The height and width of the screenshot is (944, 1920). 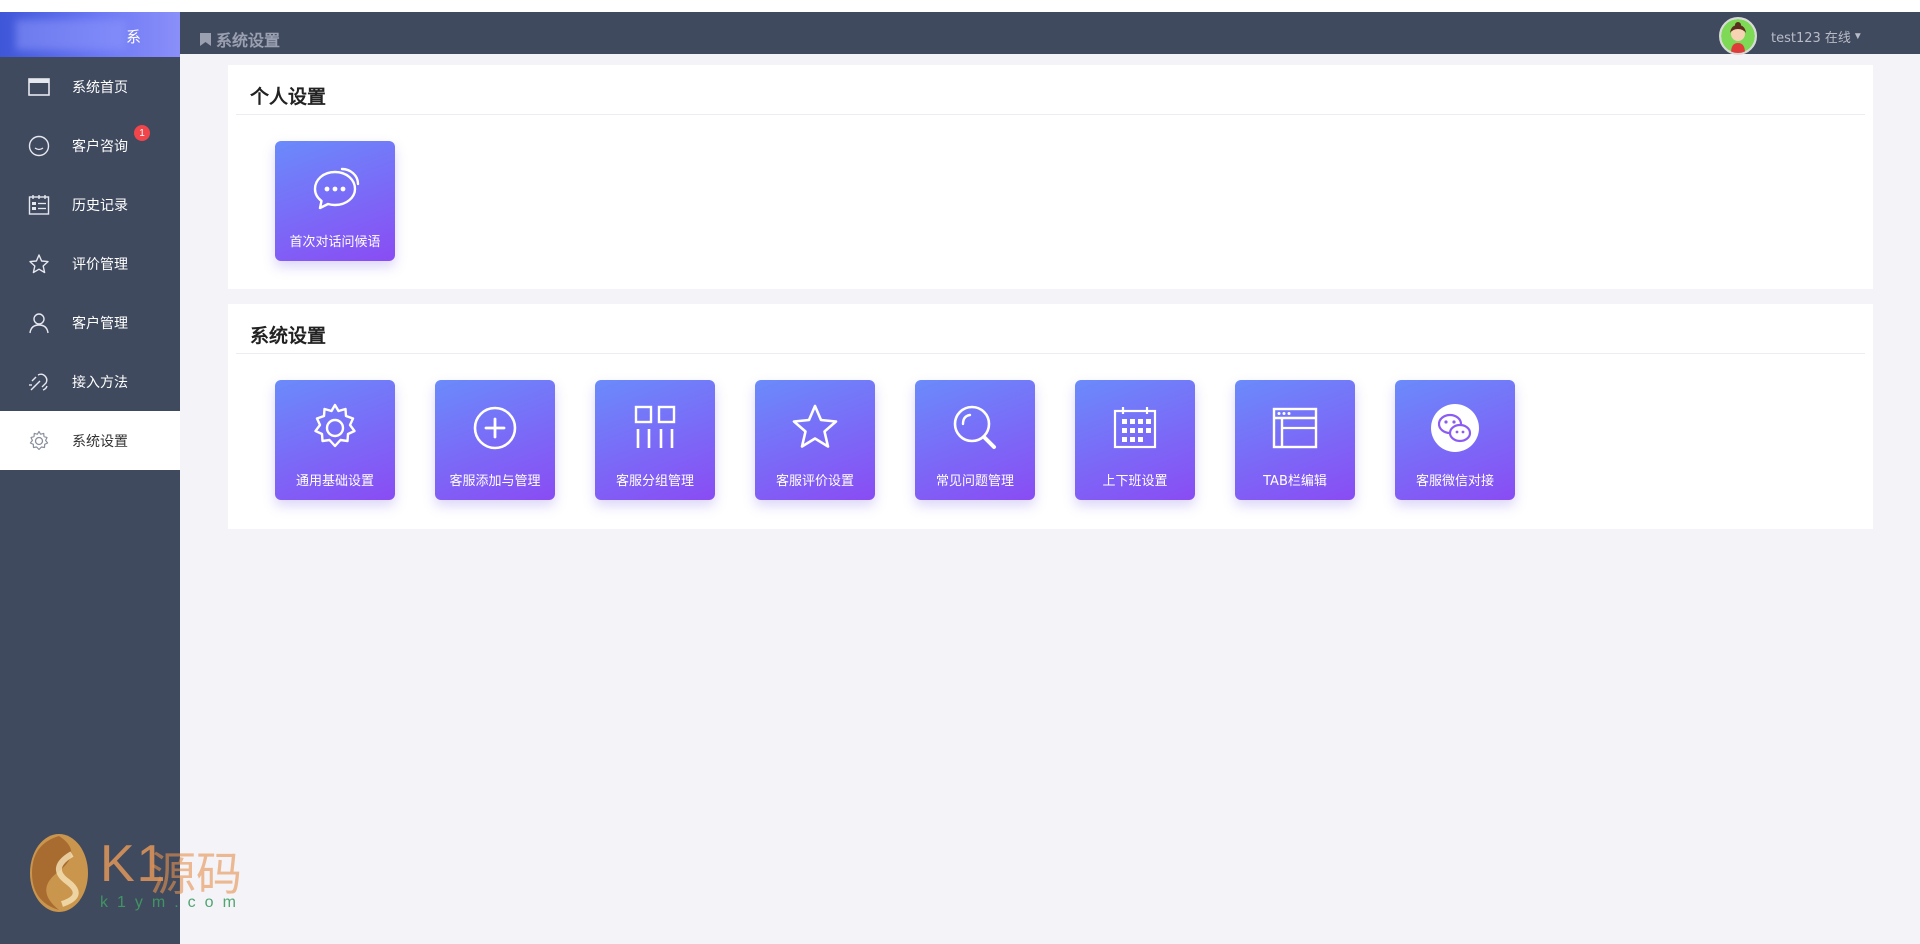 I want to click on breadcrumb-text: 系统设置, so click(x=248, y=40).